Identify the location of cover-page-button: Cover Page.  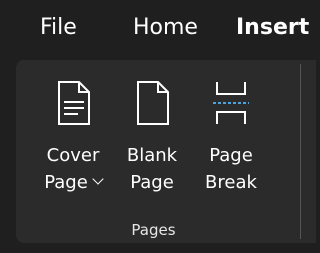
(73, 135).